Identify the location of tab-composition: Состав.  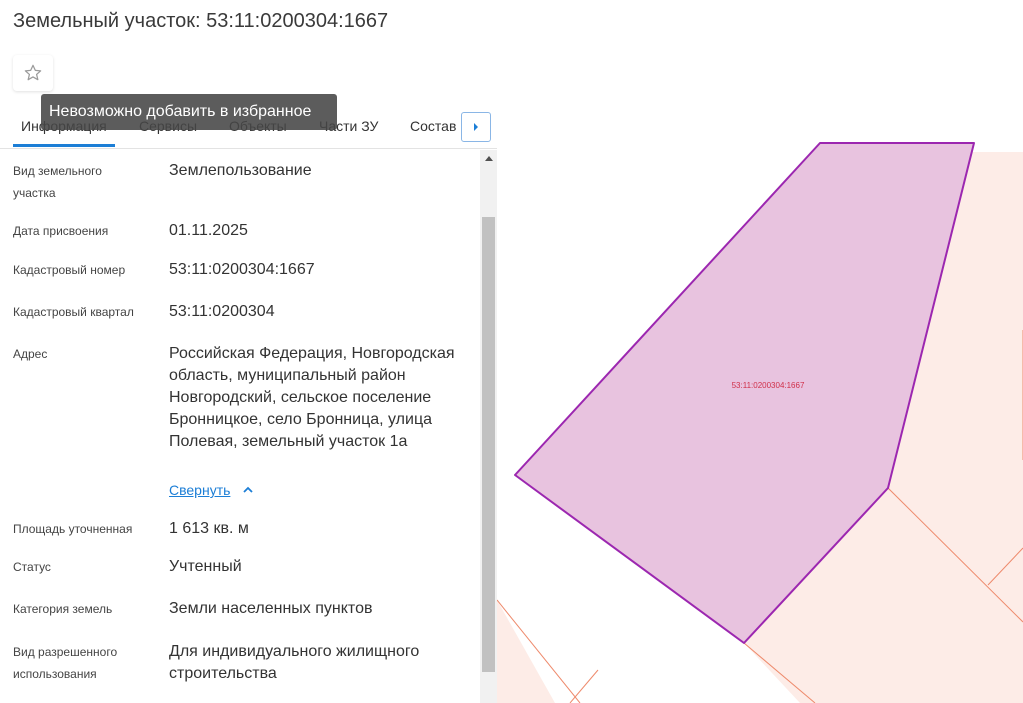
(433, 126).